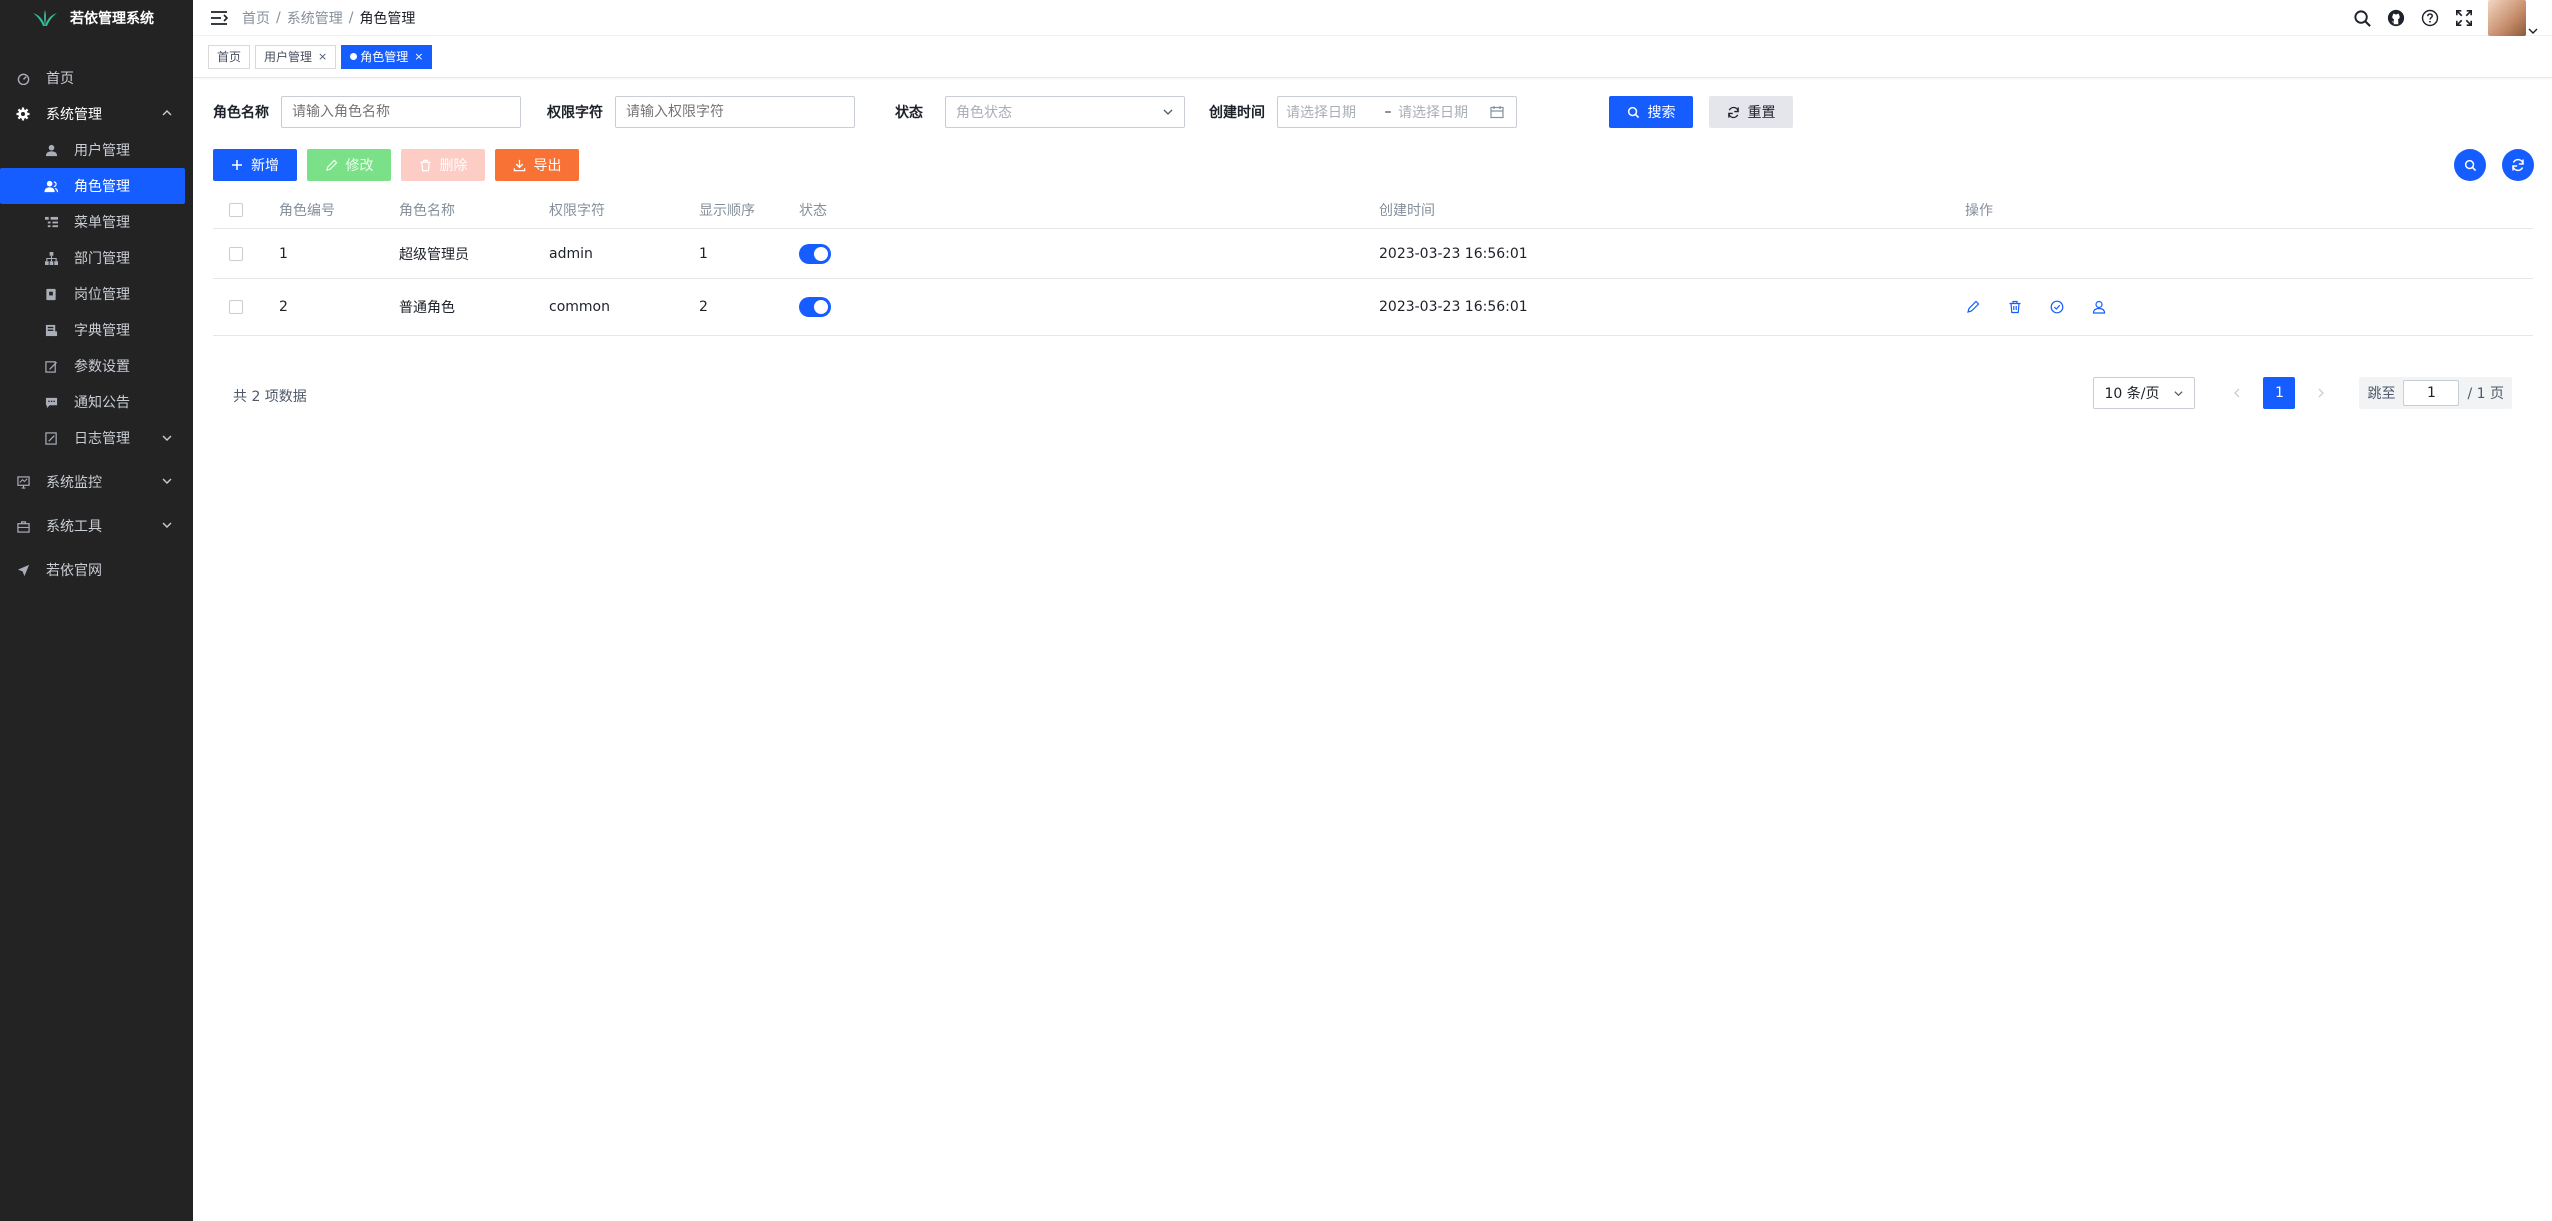  What do you see at coordinates (2099, 307) in the screenshot?
I see `user-assign-icon` at bounding box center [2099, 307].